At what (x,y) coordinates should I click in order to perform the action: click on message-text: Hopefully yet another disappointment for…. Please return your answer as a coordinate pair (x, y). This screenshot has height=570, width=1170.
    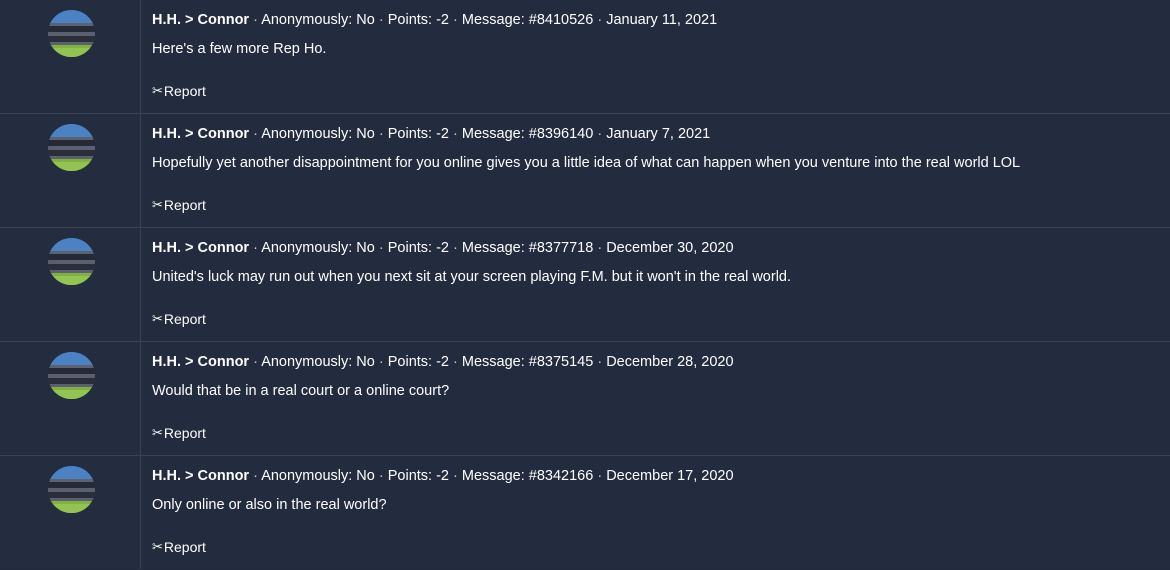
    Looking at the image, I should click on (586, 163).